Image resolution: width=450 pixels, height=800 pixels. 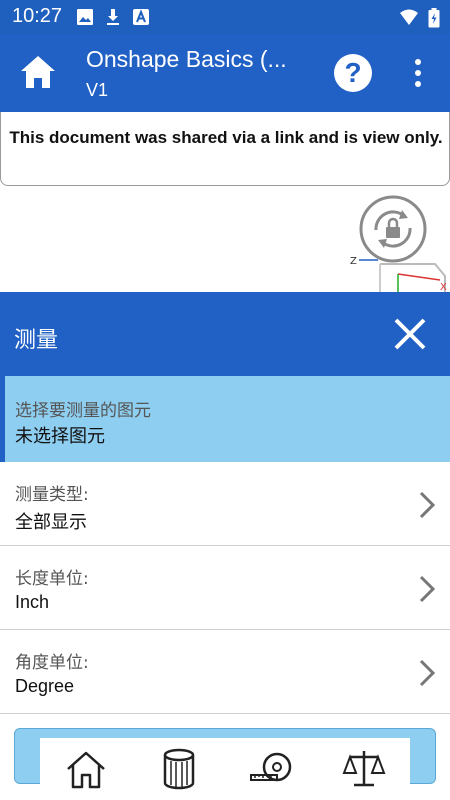 I want to click on length-unit-value: Inch, so click(x=32, y=602).